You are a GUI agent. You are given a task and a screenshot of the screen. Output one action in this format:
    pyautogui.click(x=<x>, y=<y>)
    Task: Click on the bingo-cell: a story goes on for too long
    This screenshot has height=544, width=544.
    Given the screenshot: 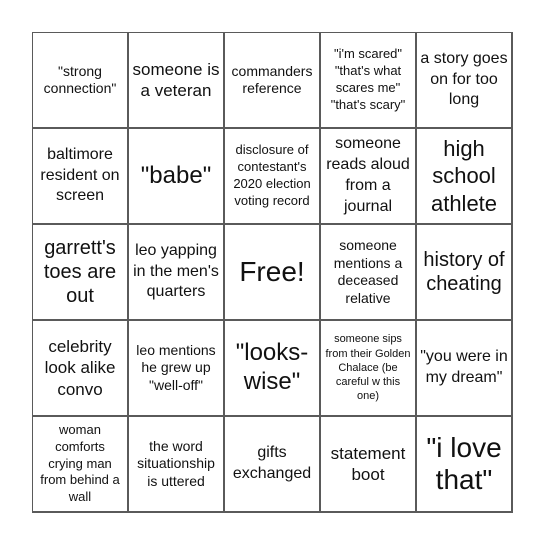 What is the action you would take?
    pyautogui.click(x=465, y=81)
    